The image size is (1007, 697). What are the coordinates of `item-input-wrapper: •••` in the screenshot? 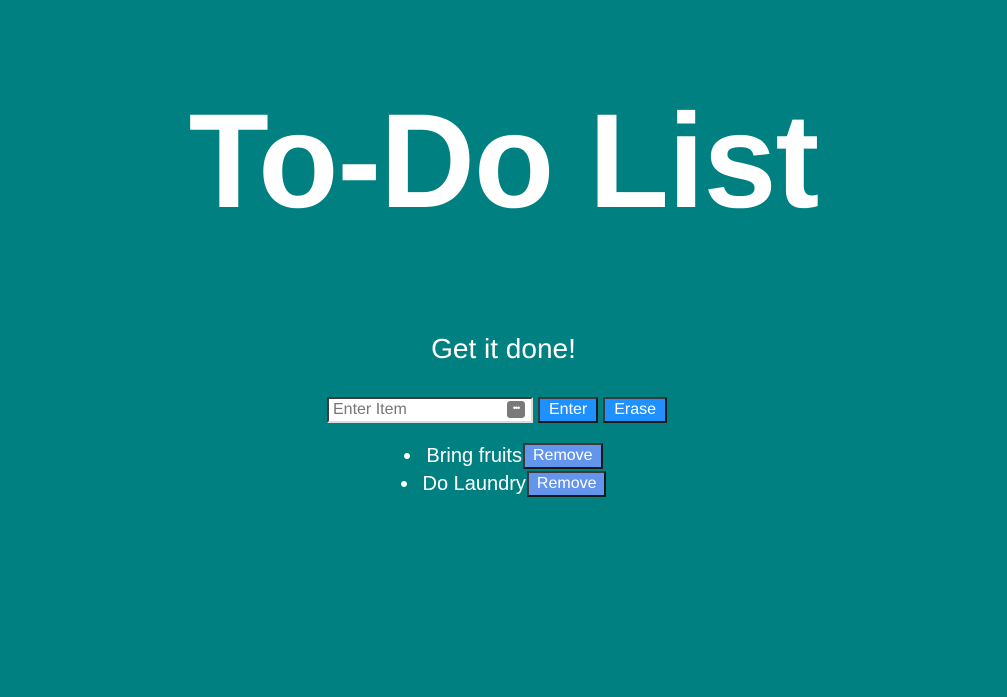 It's located at (430, 410).